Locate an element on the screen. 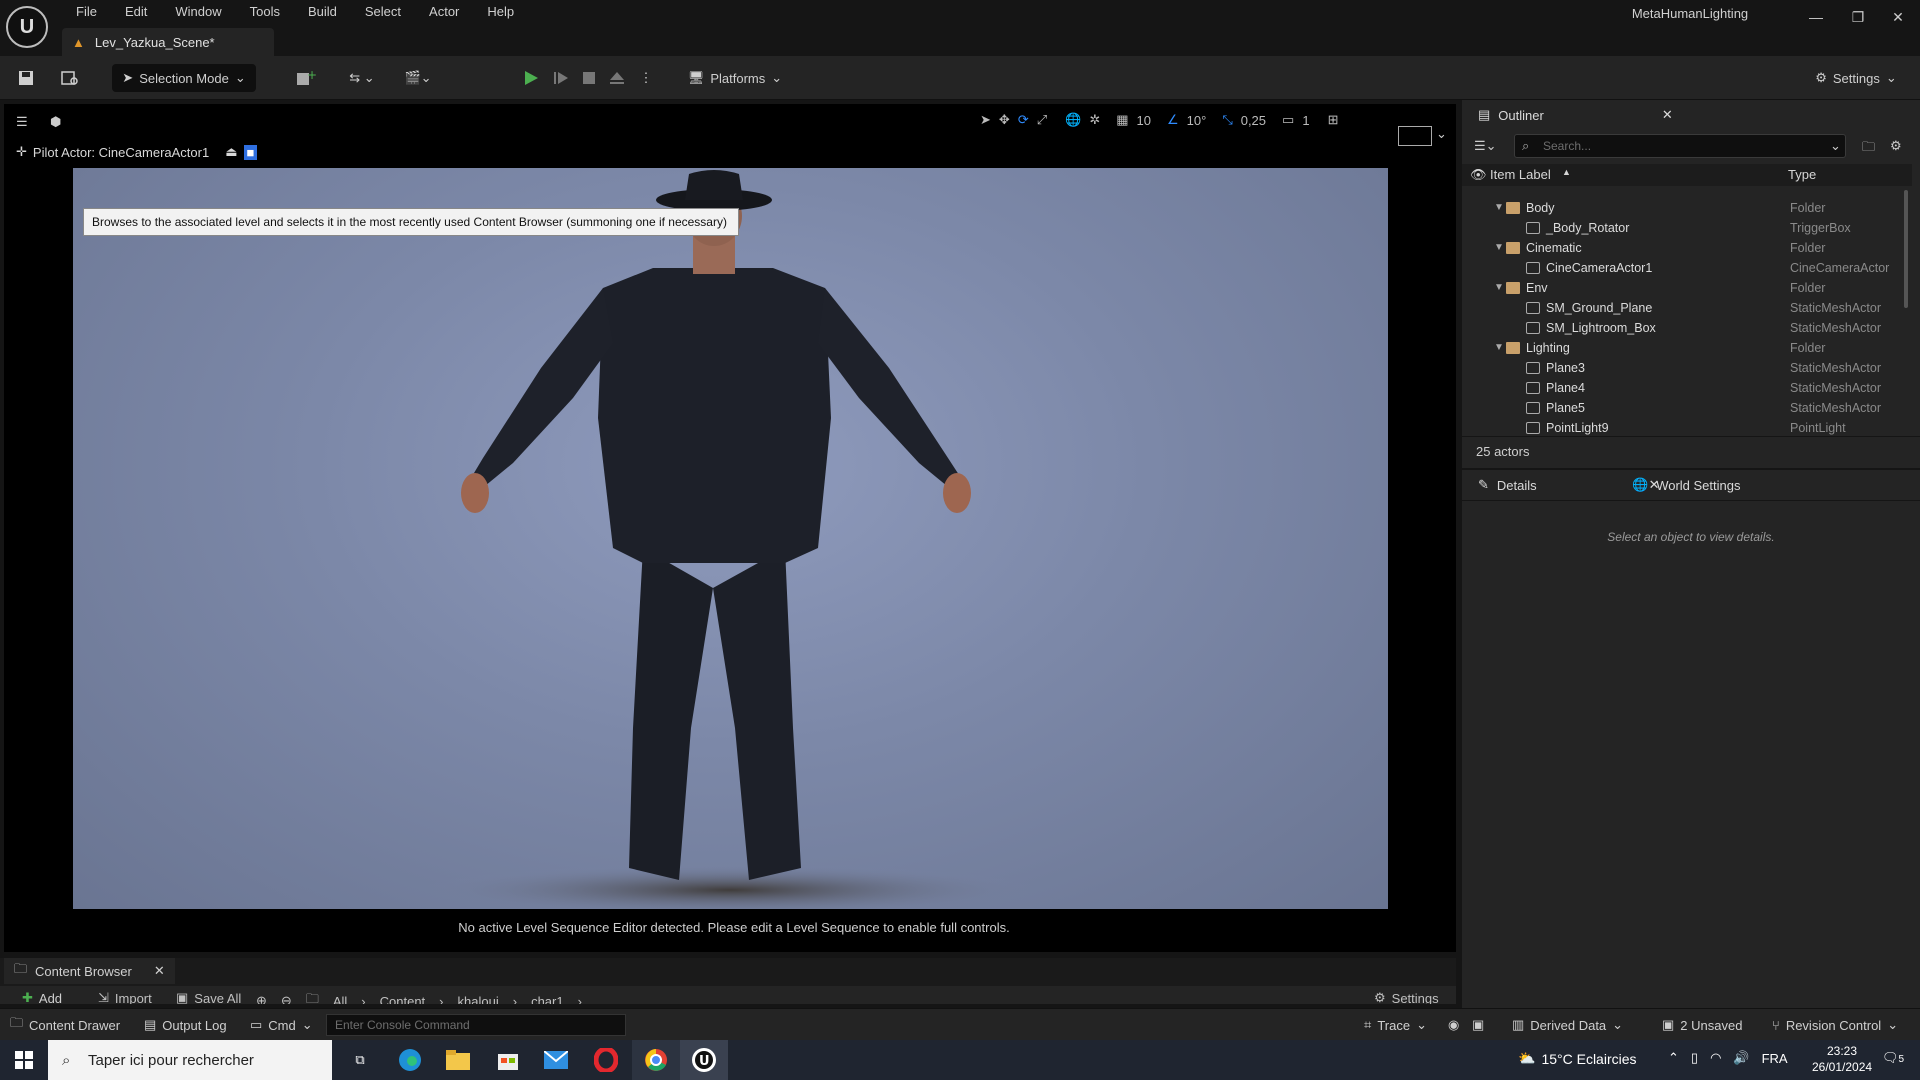 The width and height of the screenshot is (1920, 1080). cb-settings-button: ⚙ Settings is located at coordinates (1406, 997).